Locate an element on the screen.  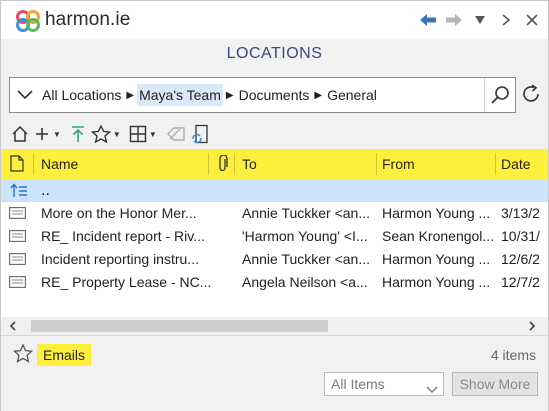
document-type-icon is located at coordinates (17, 165).